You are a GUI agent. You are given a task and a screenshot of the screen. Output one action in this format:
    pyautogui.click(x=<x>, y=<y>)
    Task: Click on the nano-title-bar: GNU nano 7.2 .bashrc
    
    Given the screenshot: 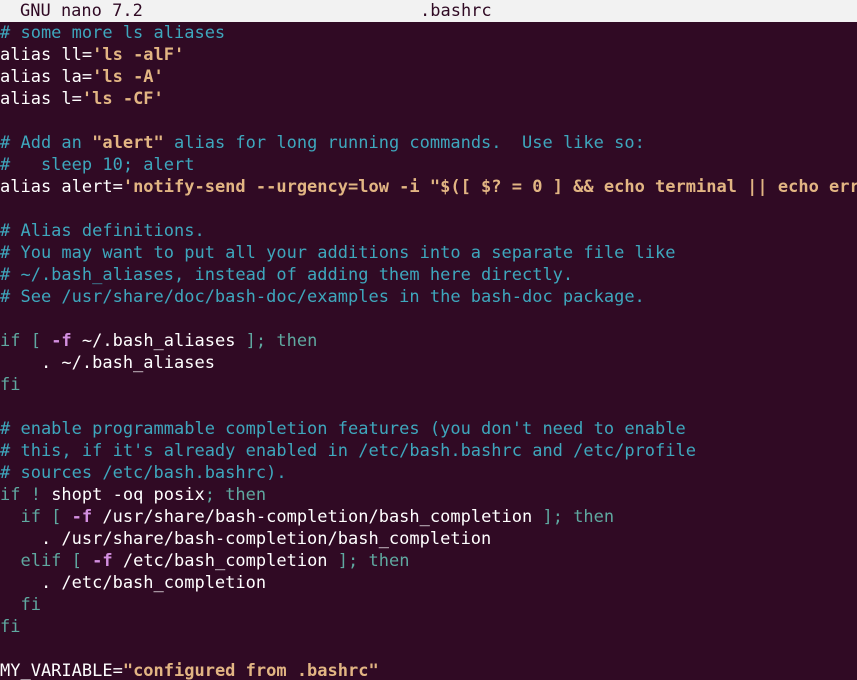 What is the action you would take?
    pyautogui.click(x=428, y=11)
    